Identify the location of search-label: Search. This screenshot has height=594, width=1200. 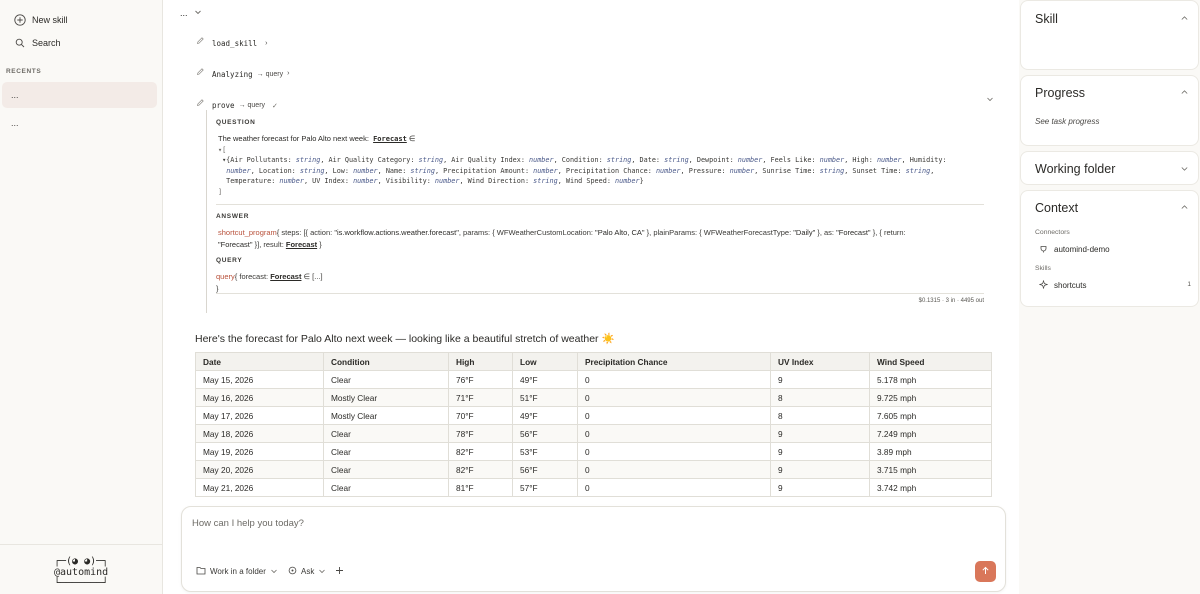
(46, 43).